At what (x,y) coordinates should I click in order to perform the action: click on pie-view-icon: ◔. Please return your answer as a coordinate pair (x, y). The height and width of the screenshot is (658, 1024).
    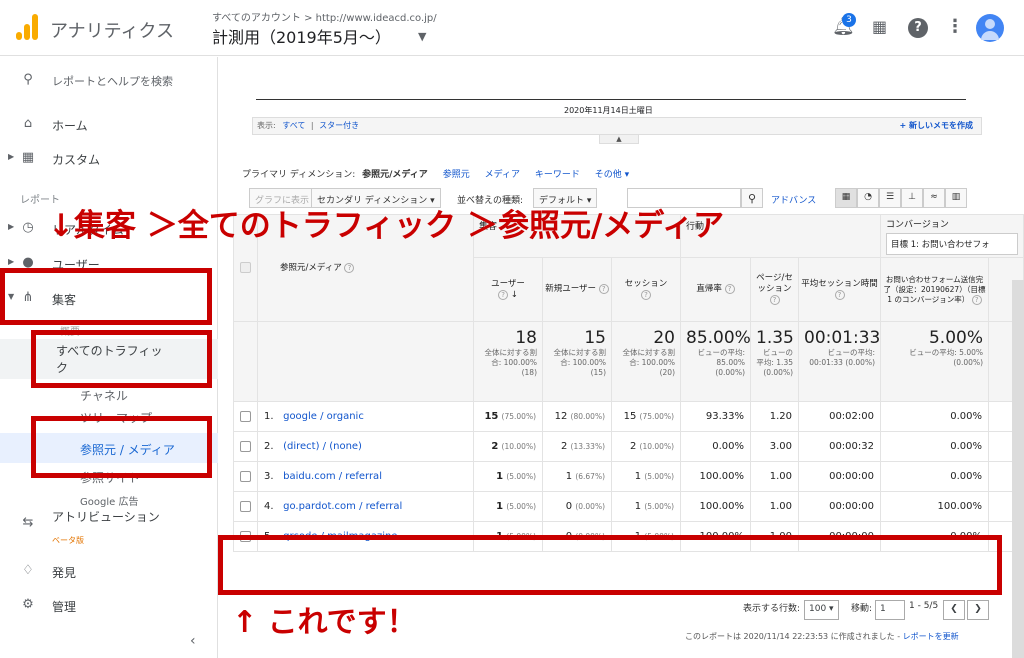
    Looking at the image, I should click on (868, 198).